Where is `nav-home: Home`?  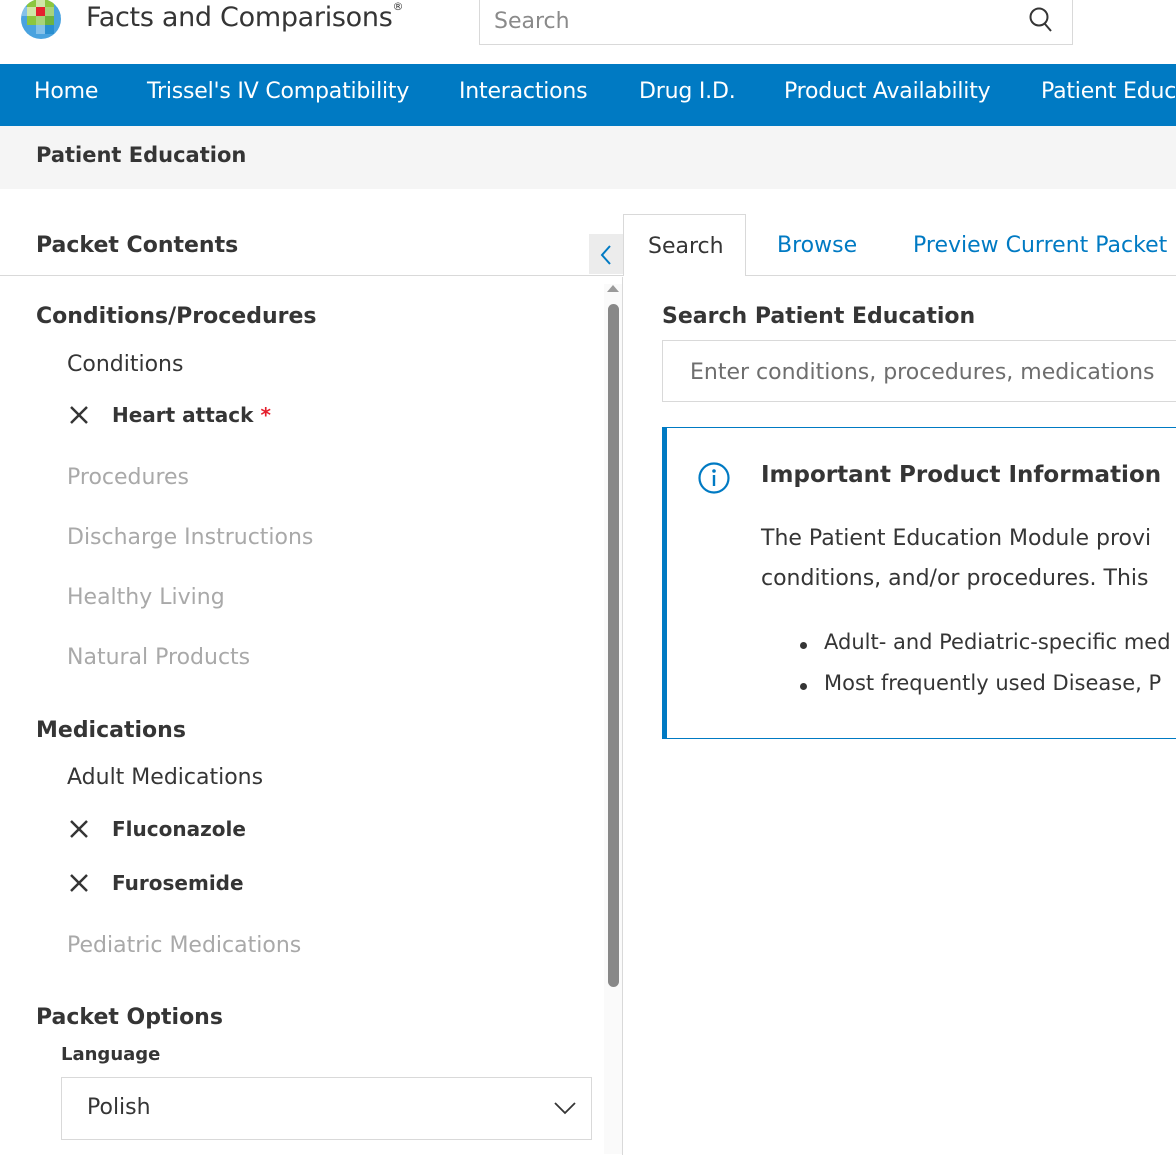 nav-home: Home is located at coordinates (66, 91).